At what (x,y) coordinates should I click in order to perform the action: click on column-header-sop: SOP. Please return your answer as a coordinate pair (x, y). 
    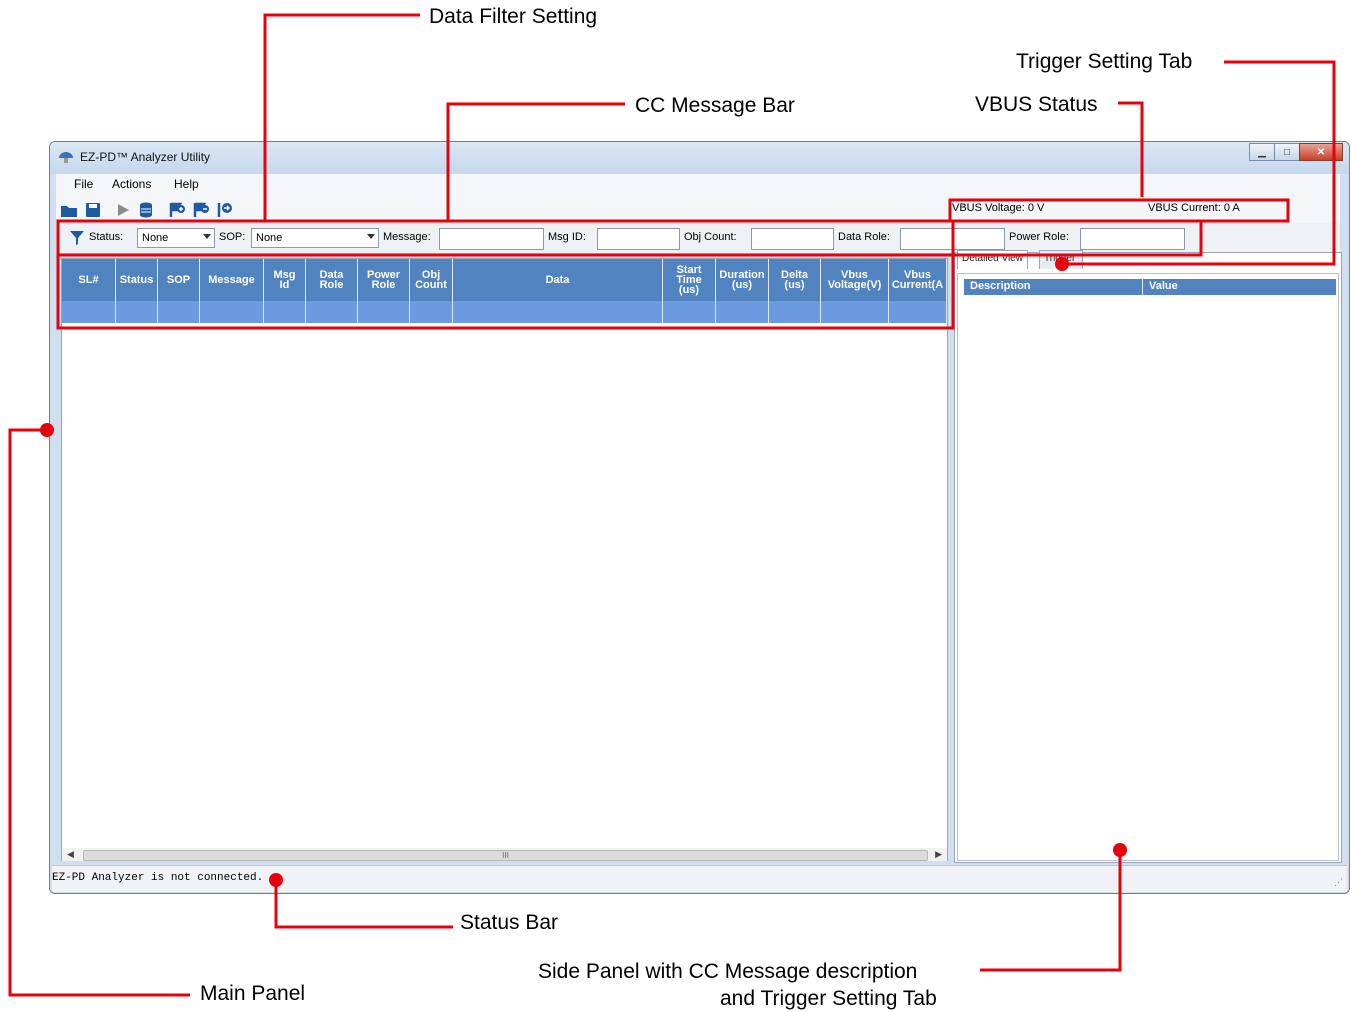
    Looking at the image, I should click on (179, 280).